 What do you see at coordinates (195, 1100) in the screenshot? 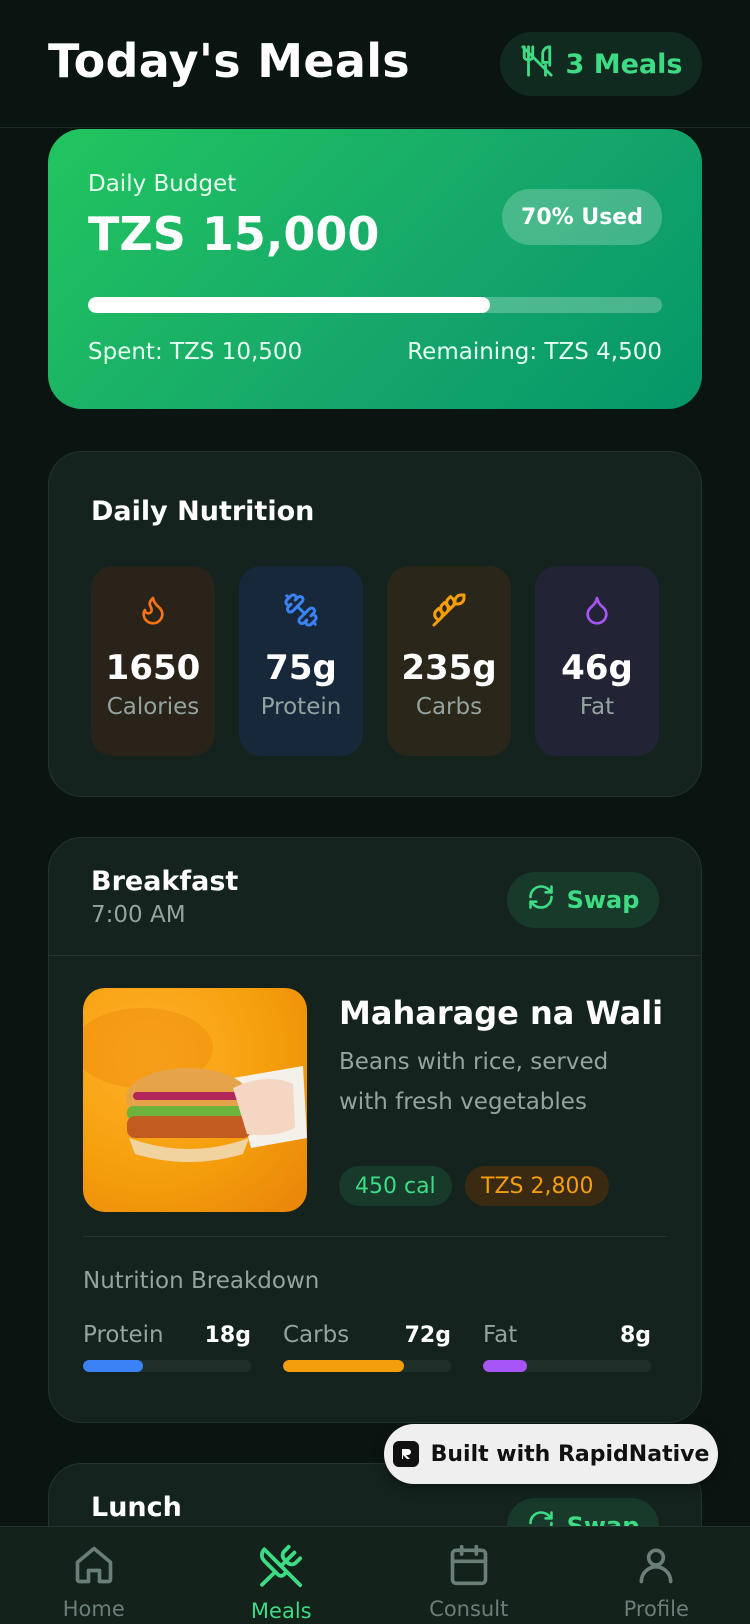
I see `dish-image` at bounding box center [195, 1100].